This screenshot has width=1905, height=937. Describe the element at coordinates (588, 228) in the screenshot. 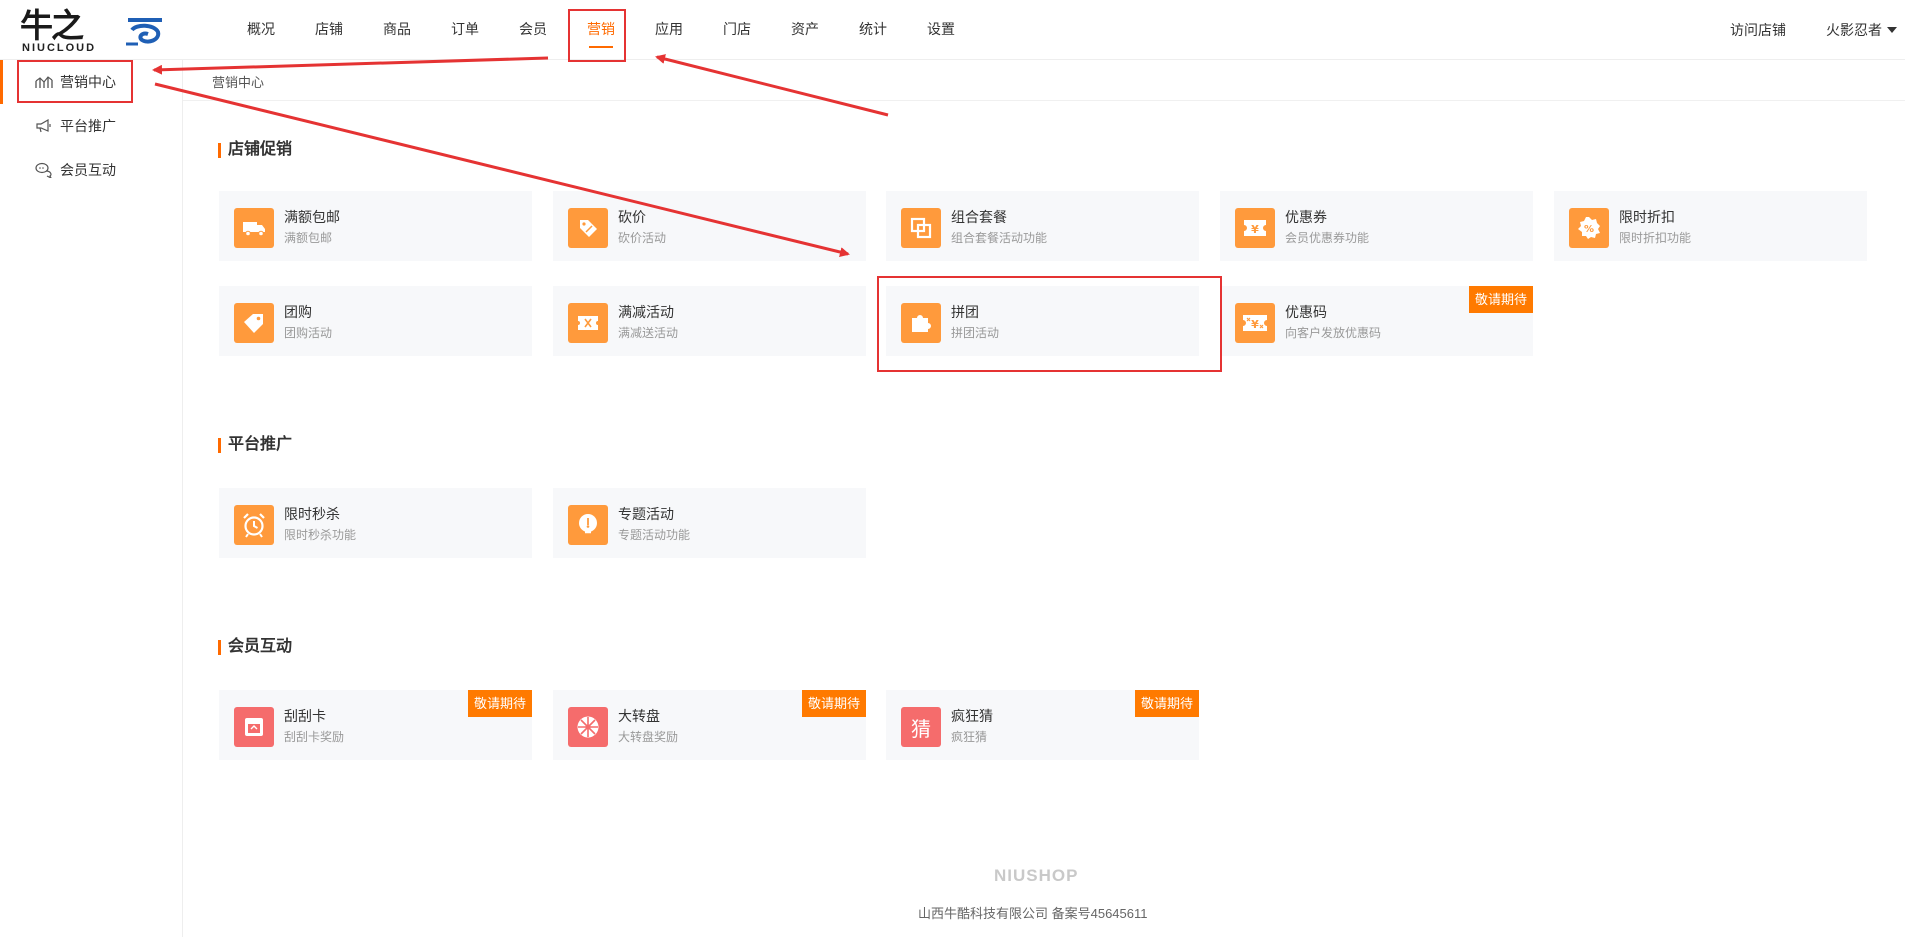

I see `price-tag-icon` at that location.